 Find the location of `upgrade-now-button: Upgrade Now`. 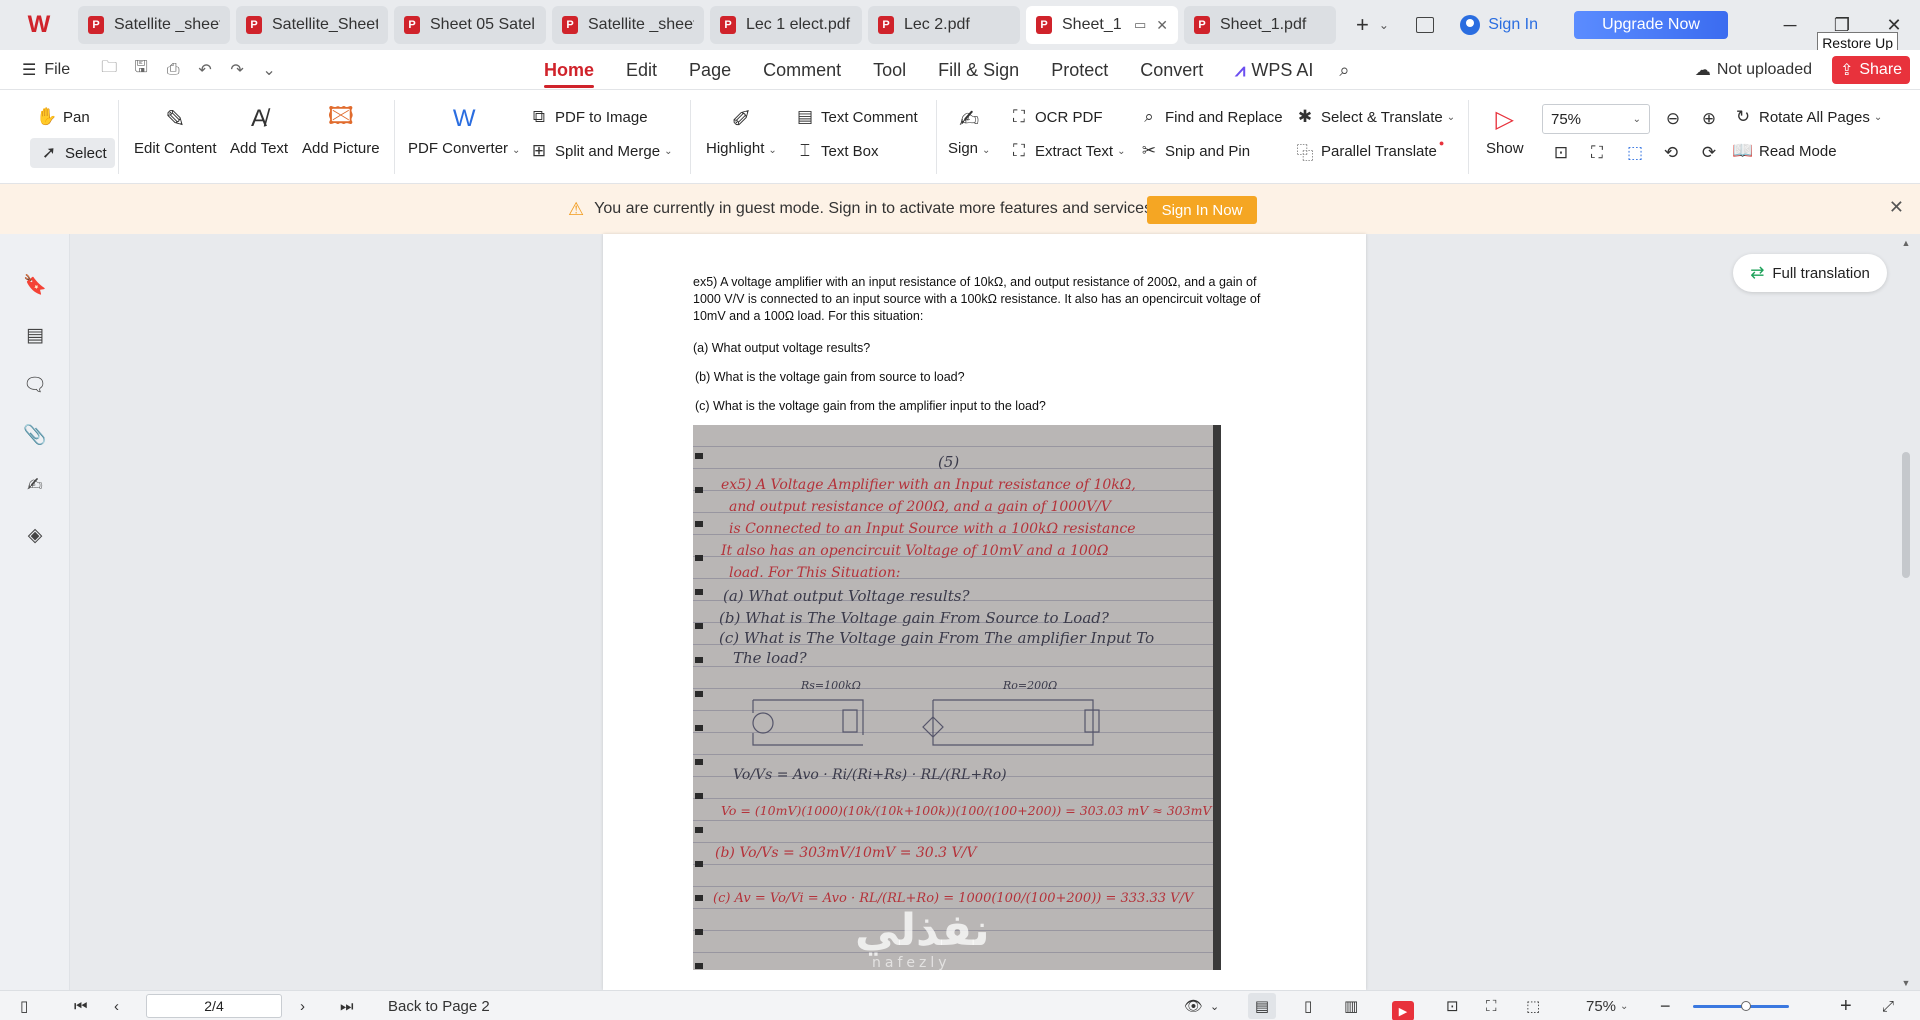

upgrade-now-button: Upgrade Now is located at coordinates (1651, 25).